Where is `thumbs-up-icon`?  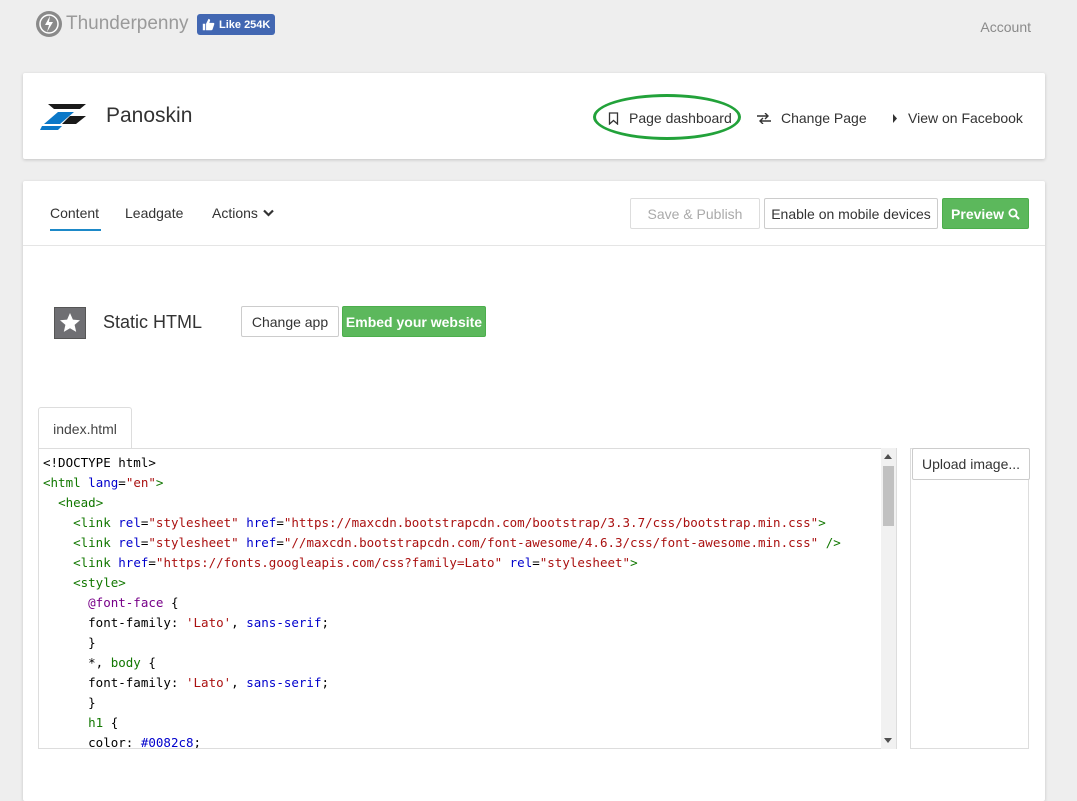
thumbs-up-icon is located at coordinates (208, 24).